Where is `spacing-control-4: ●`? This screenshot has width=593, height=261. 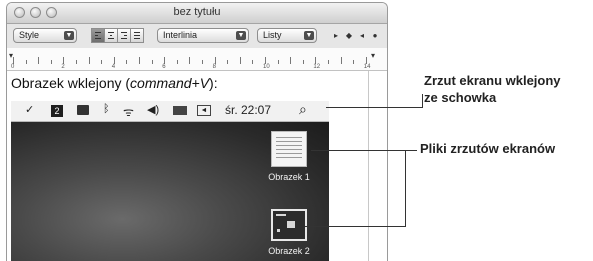
spacing-control-4: ● is located at coordinates (375, 35).